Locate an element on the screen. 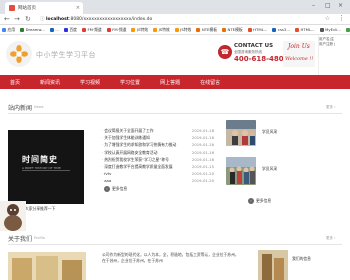 Image resolution: width=350 pixels, height=280 pixels. about-more-link: 更多 › is located at coordinates (331, 238).